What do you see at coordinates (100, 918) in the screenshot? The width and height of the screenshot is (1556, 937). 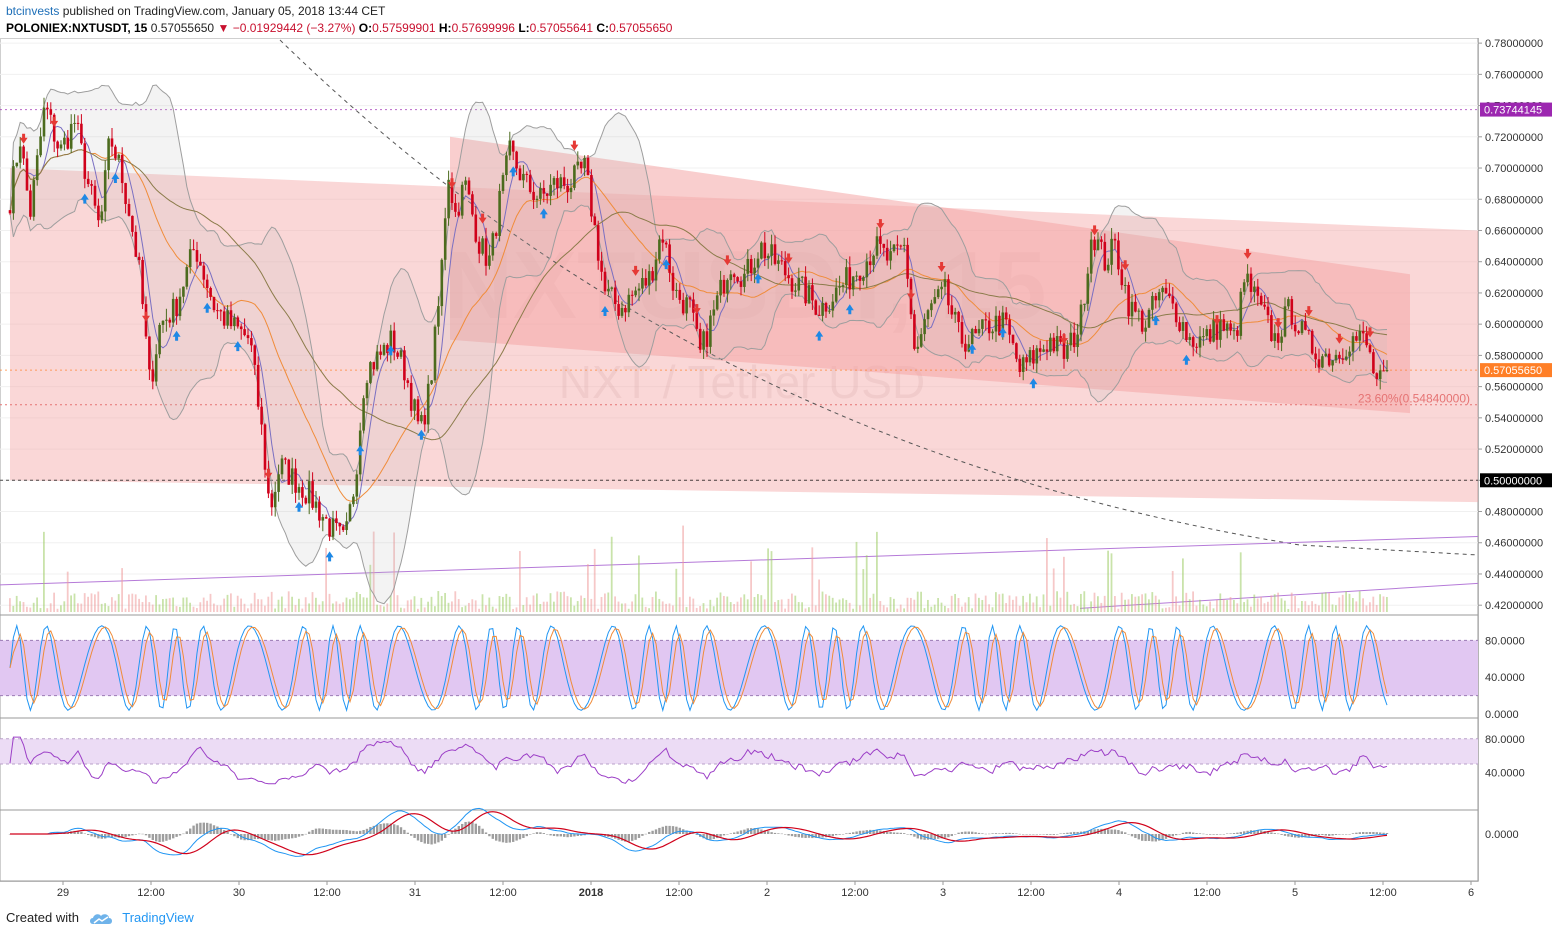 I see `tradingview-cloud-icon` at bounding box center [100, 918].